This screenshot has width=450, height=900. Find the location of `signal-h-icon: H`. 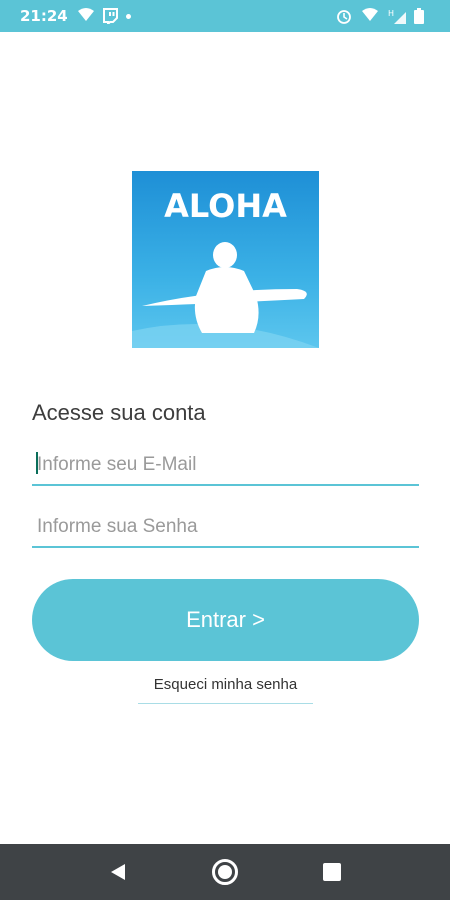

signal-h-icon: H is located at coordinates (397, 16).